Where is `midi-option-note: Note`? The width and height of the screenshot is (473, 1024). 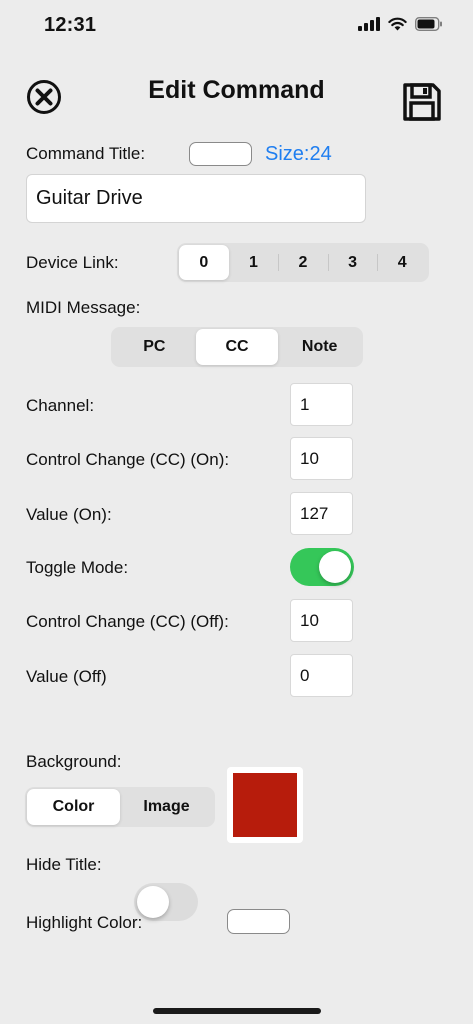 midi-option-note: Note is located at coordinates (319, 347).